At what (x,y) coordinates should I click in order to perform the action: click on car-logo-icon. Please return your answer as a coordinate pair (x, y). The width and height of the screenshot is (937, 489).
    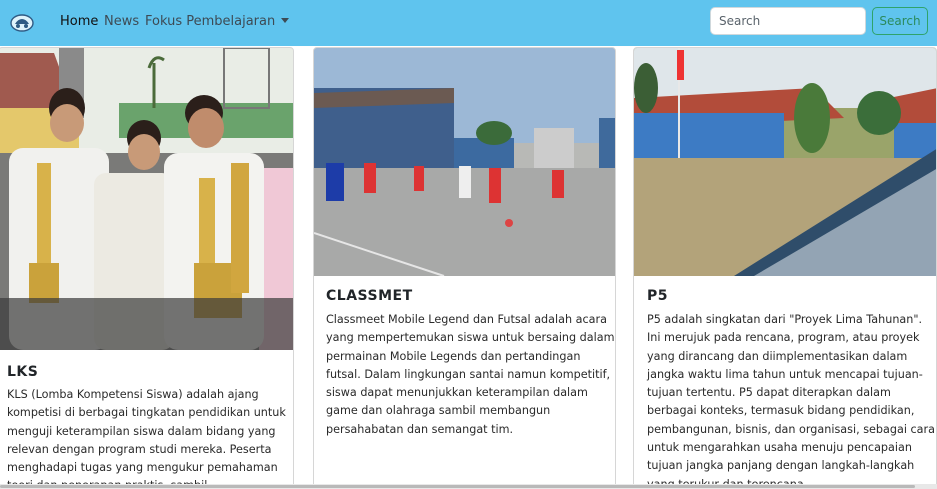
    Looking at the image, I should click on (22, 23).